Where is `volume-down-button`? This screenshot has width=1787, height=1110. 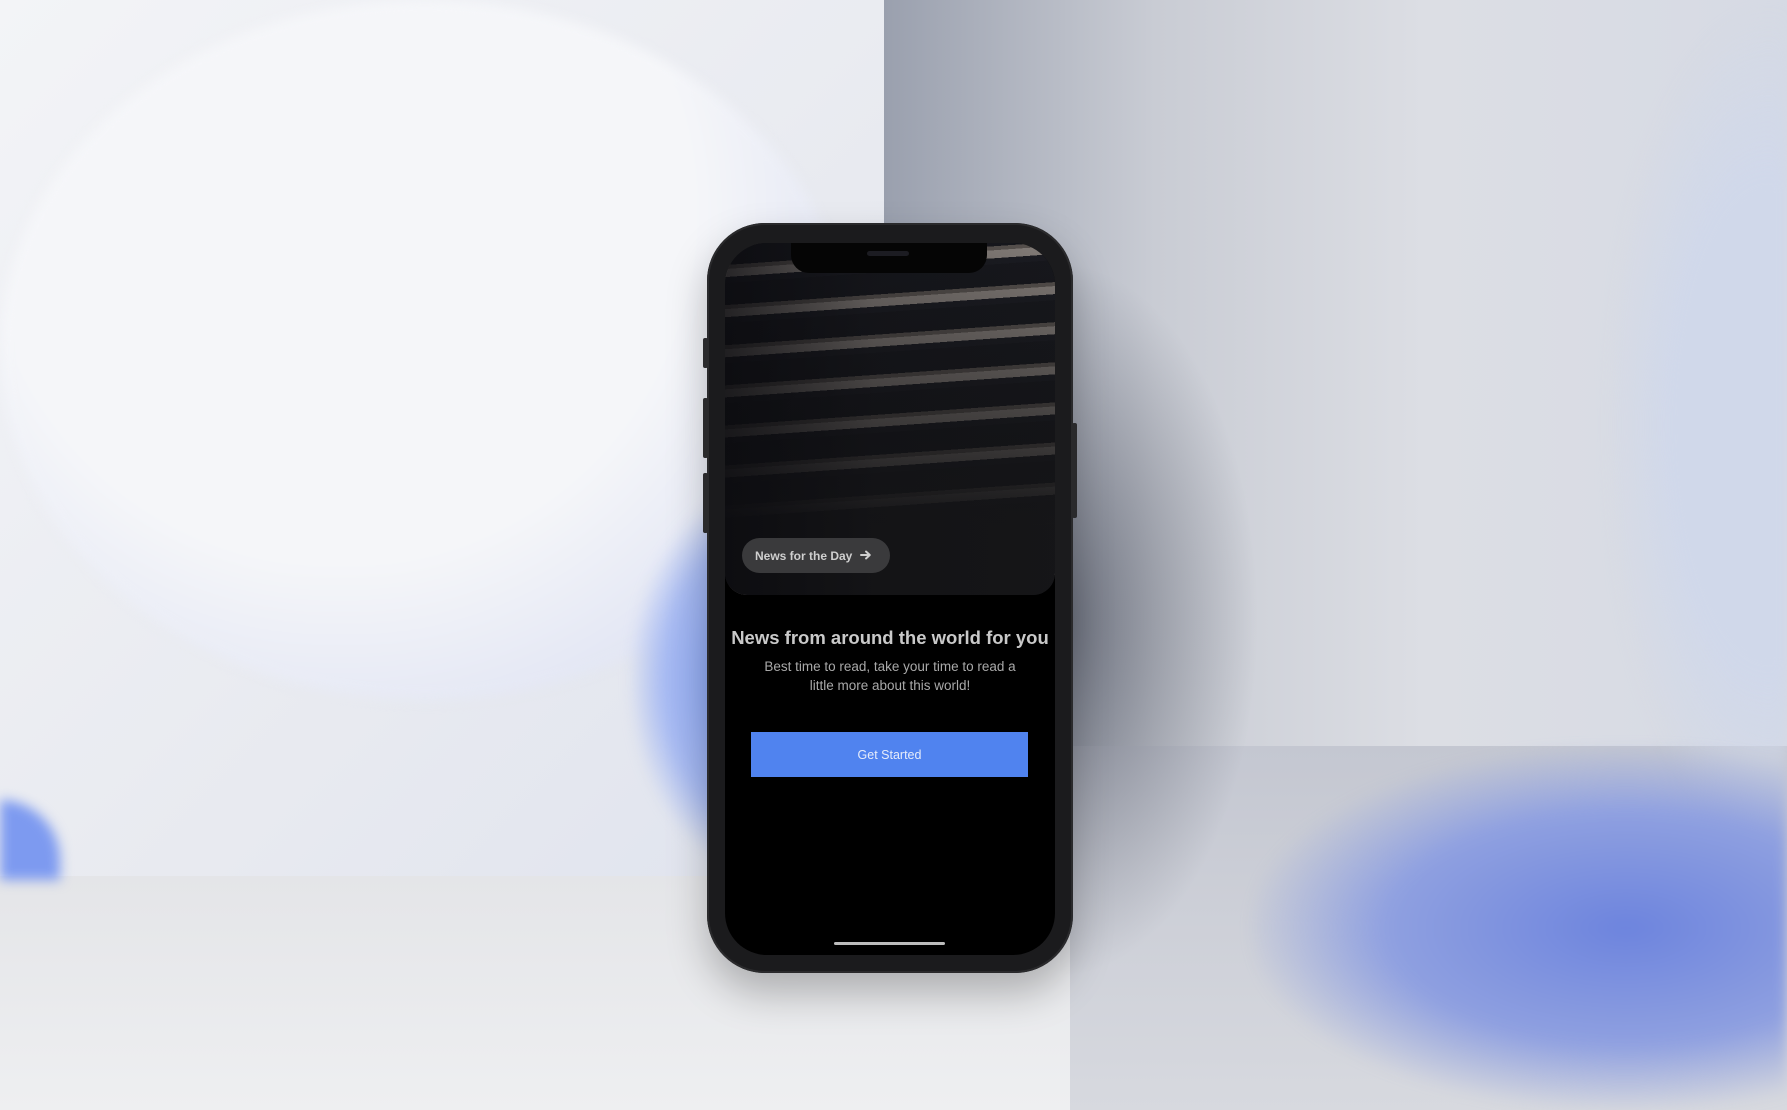
volume-down-button is located at coordinates (705, 503).